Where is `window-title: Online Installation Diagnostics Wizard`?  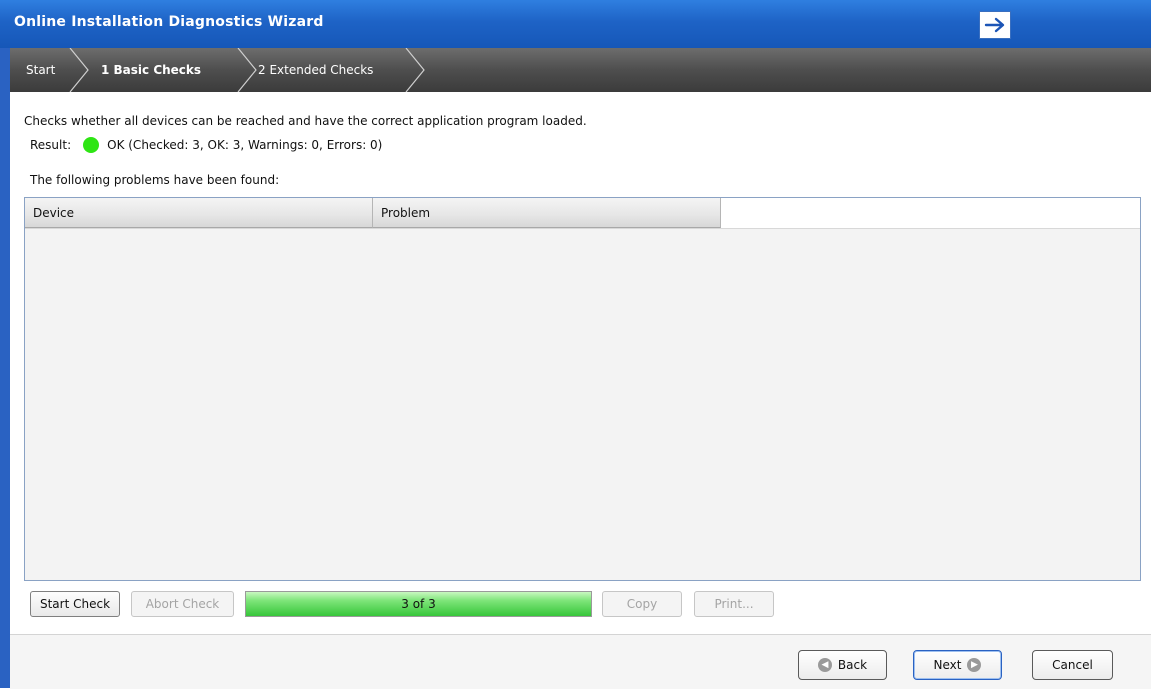 window-title: Online Installation Diagnostics Wizard is located at coordinates (169, 22).